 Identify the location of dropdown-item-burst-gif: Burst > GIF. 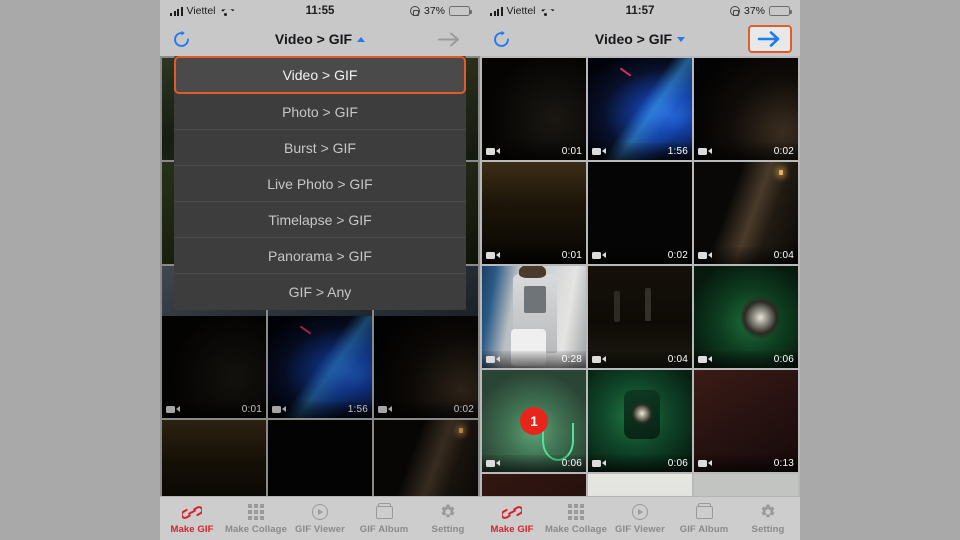
(320, 148).